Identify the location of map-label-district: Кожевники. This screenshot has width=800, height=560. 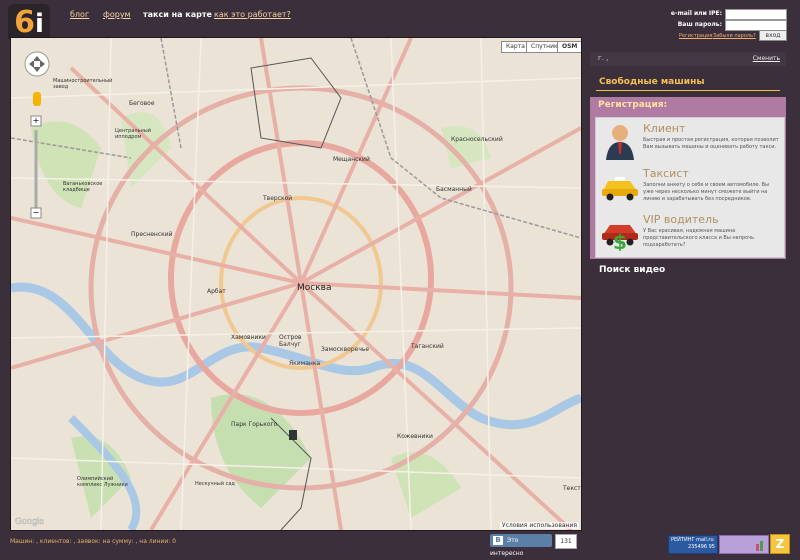
(415, 436).